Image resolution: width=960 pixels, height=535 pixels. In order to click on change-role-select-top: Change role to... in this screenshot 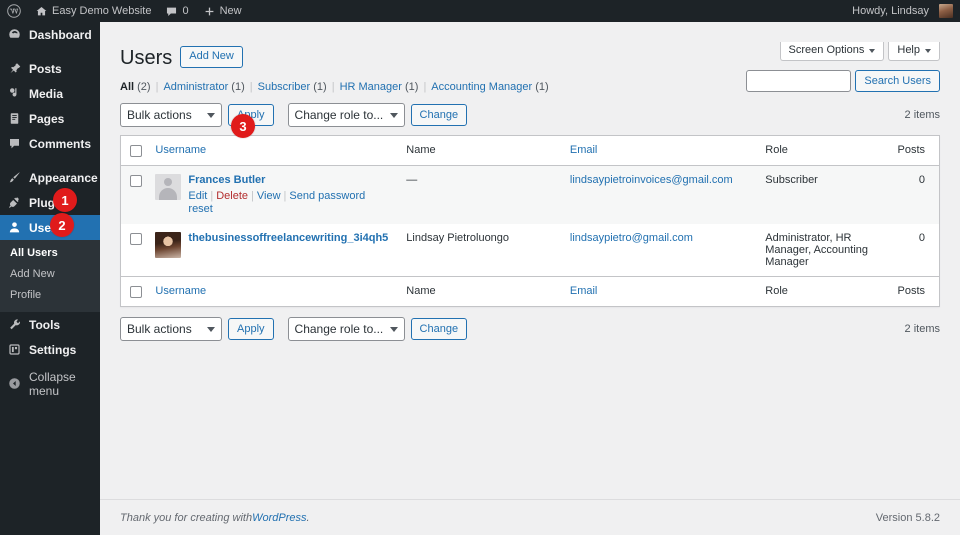, I will do `click(346, 115)`.